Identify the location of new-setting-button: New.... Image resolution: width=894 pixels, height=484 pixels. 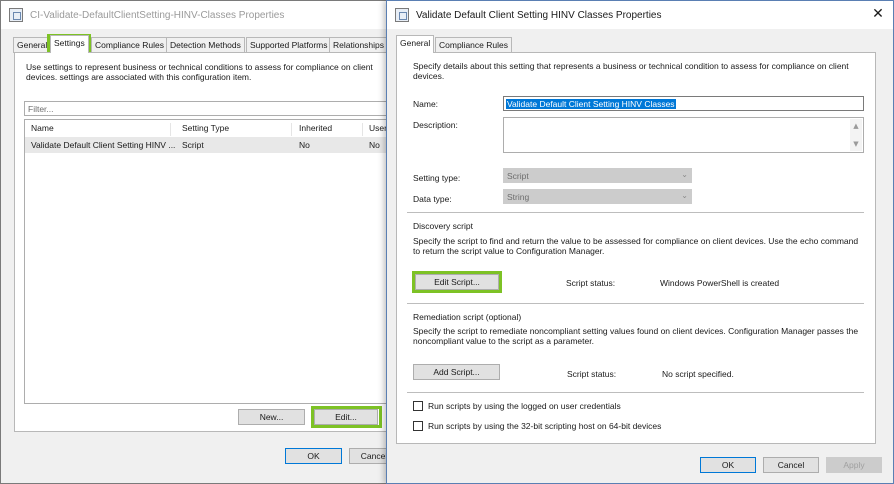
(271, 417).